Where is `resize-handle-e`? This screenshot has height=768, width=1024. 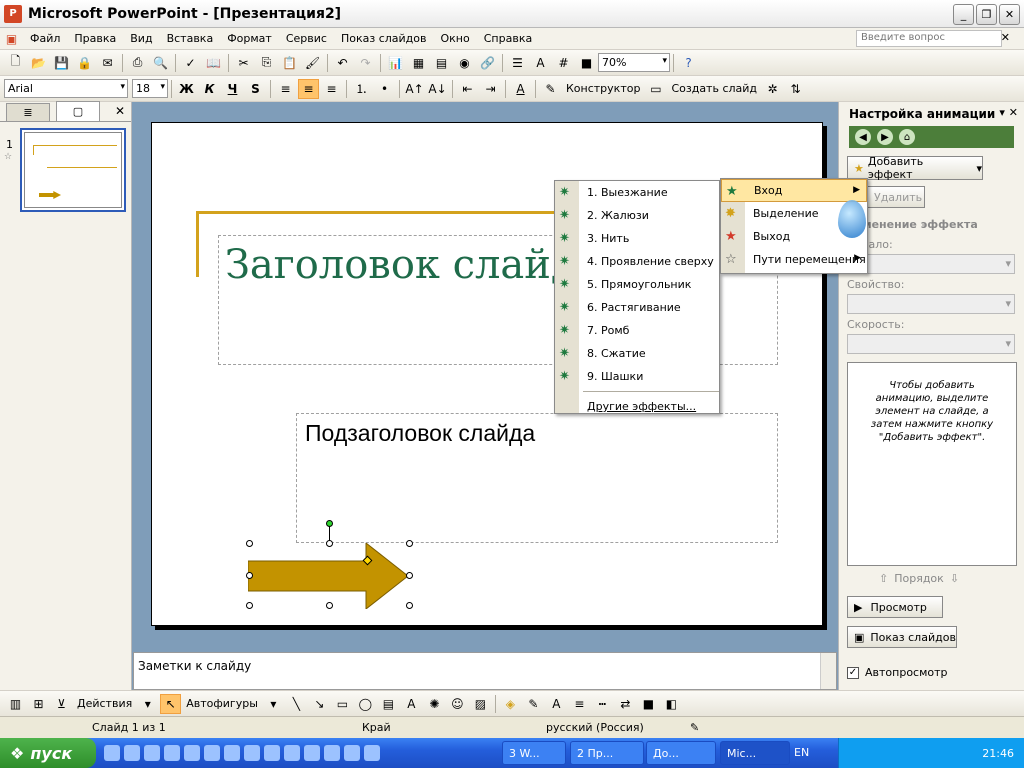
resize-handle-e is located at coordinates (409, 575).